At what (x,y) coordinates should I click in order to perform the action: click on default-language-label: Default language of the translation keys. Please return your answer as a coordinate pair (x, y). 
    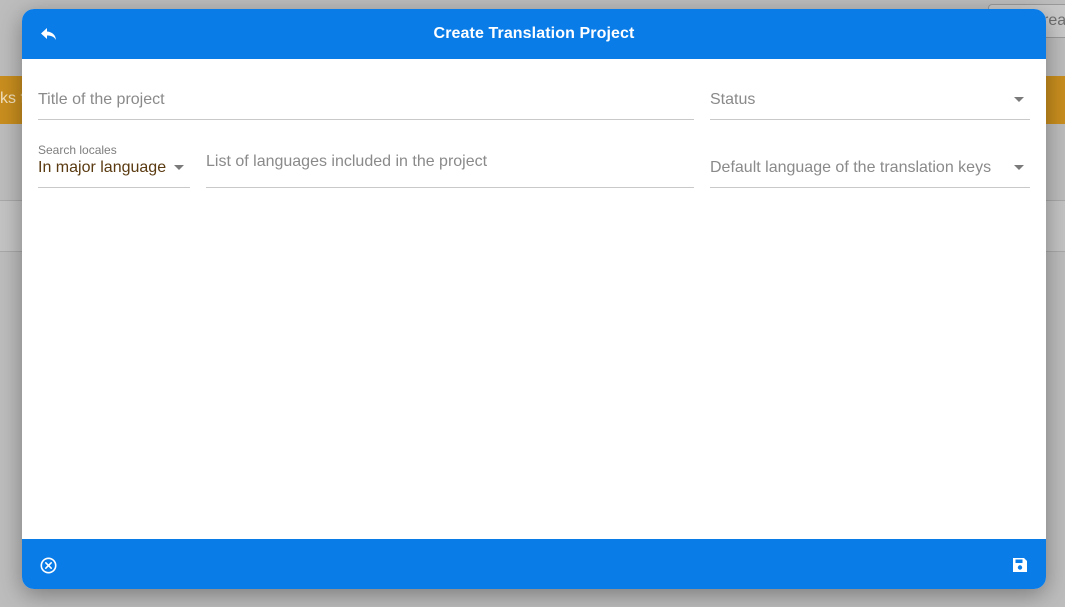
    Looking at the image, I should click on (851, 167).